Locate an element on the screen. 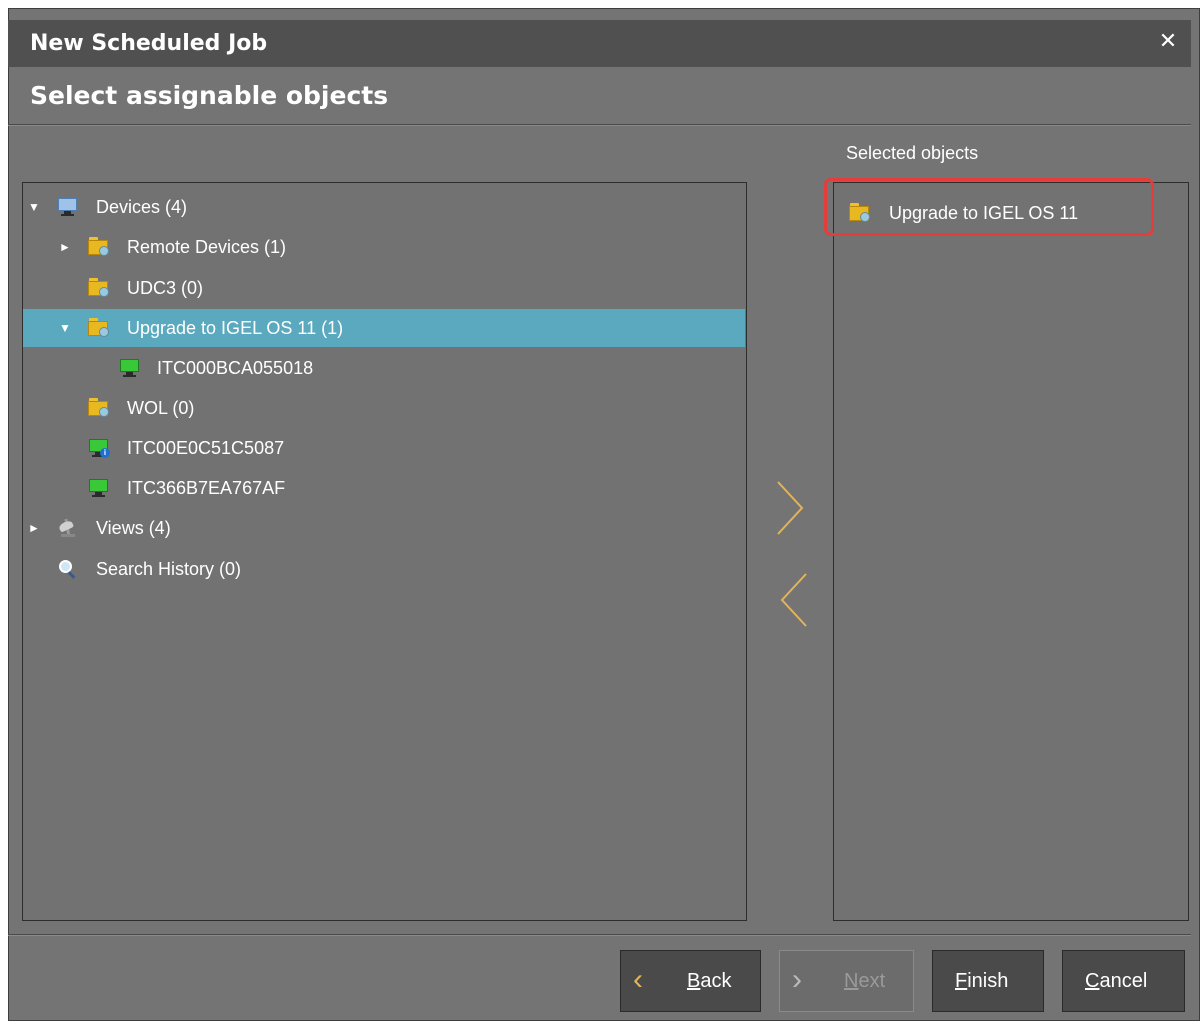 The height and width of the screenshot is (1023, 1202). close-icon: ✕ is located at coordinates (1168, 42).